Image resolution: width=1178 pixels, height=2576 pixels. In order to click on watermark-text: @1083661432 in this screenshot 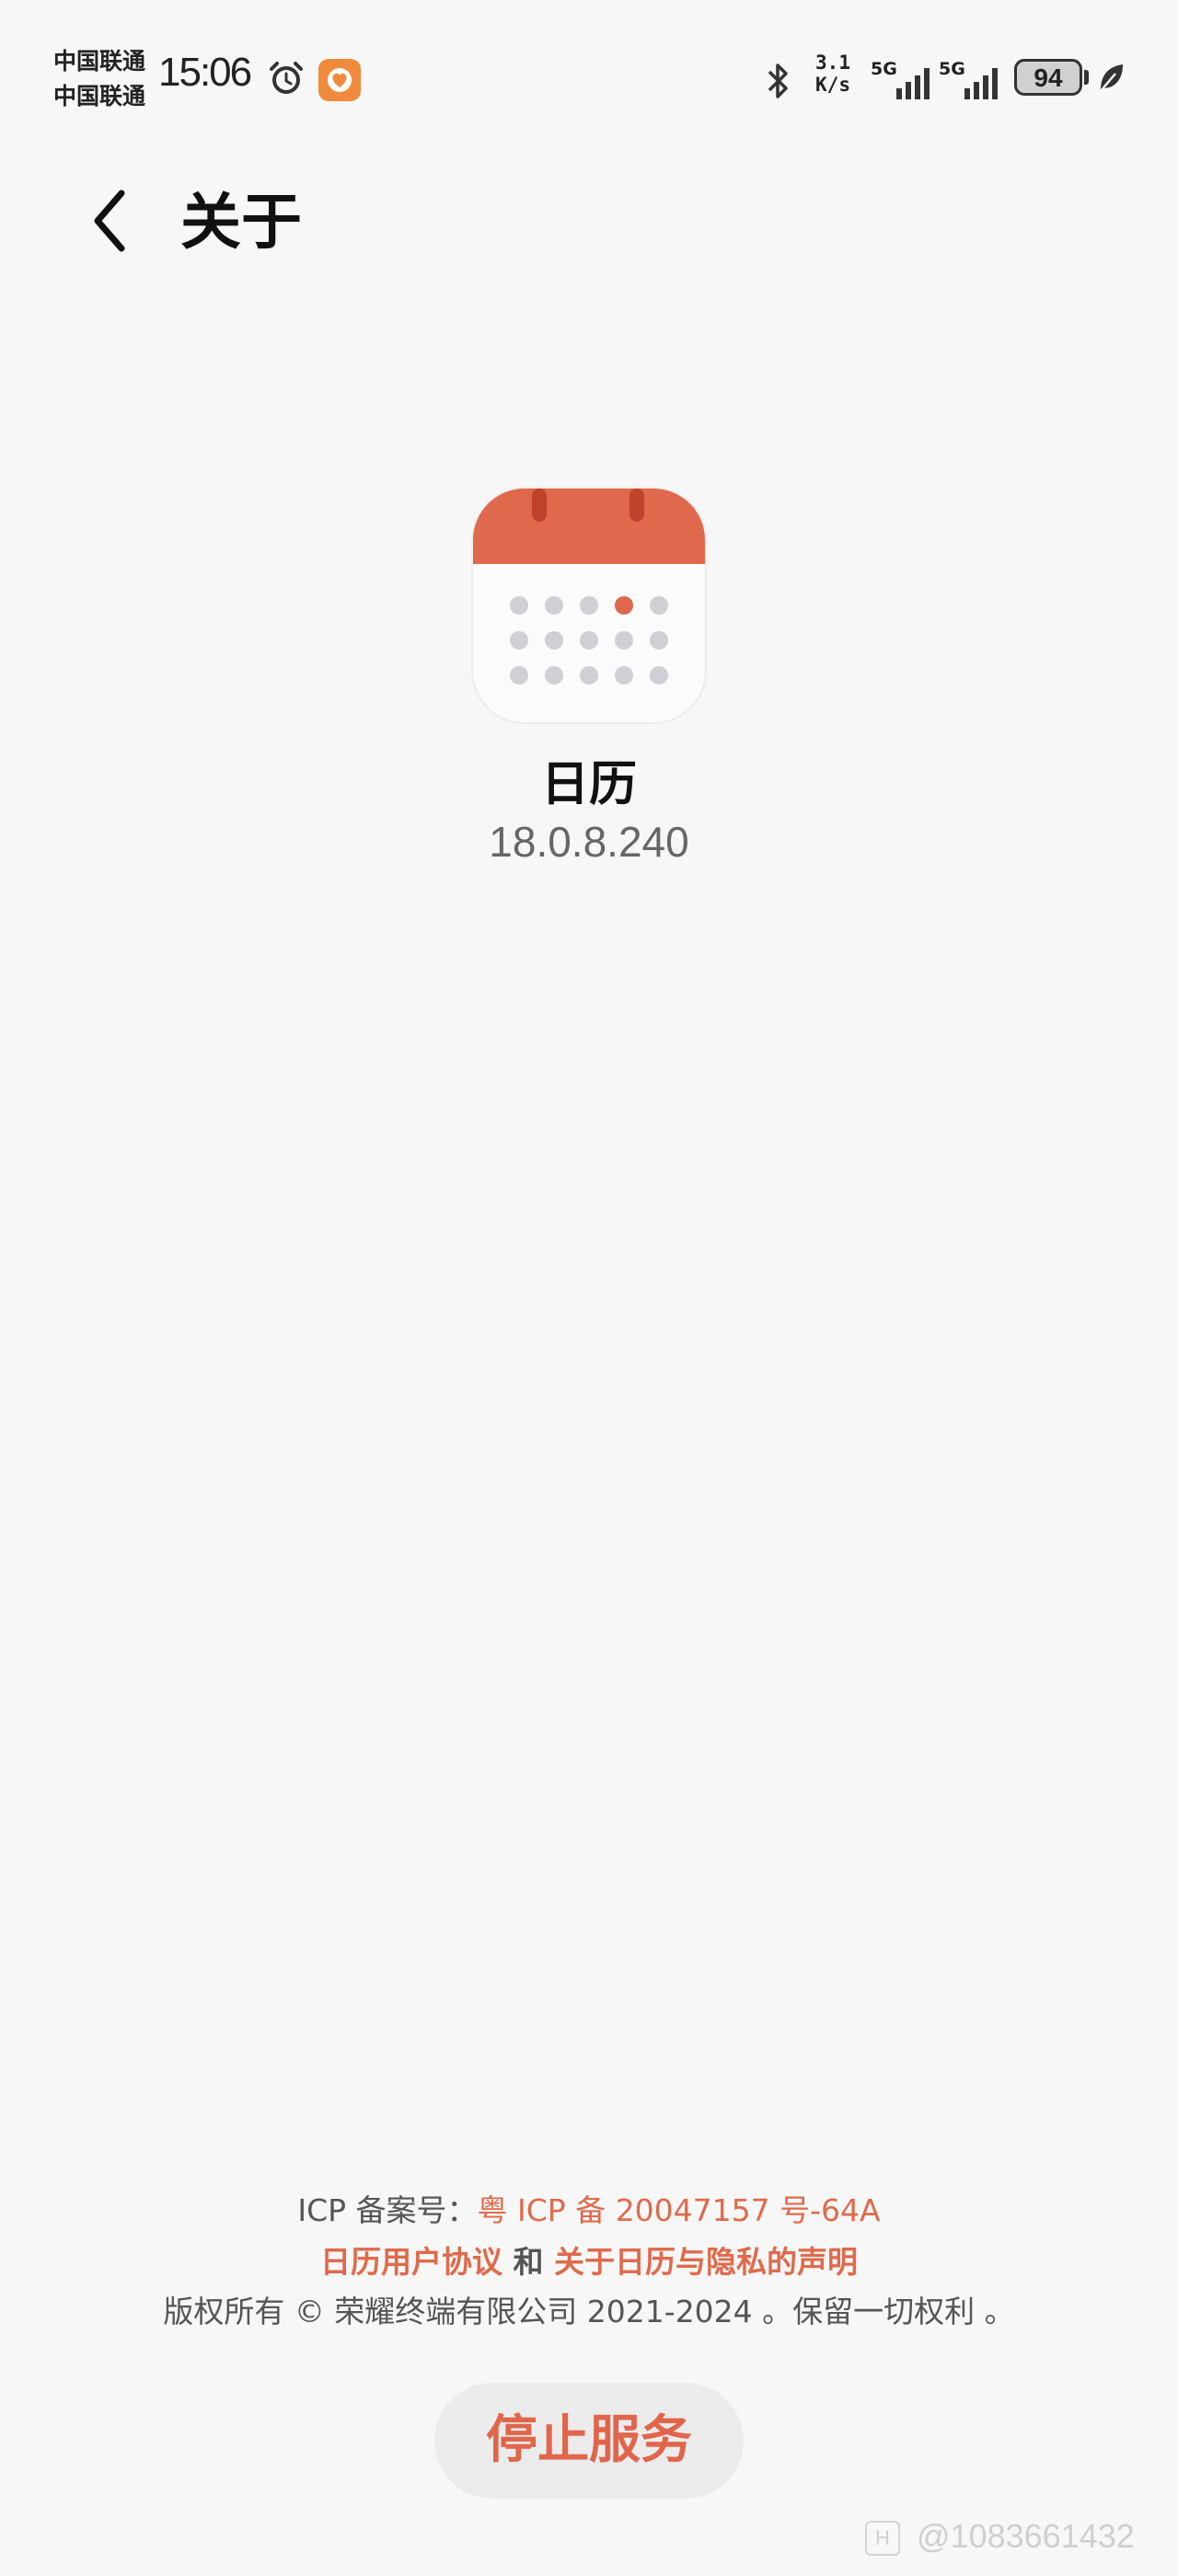, I will do `click(1026, 2536)`.